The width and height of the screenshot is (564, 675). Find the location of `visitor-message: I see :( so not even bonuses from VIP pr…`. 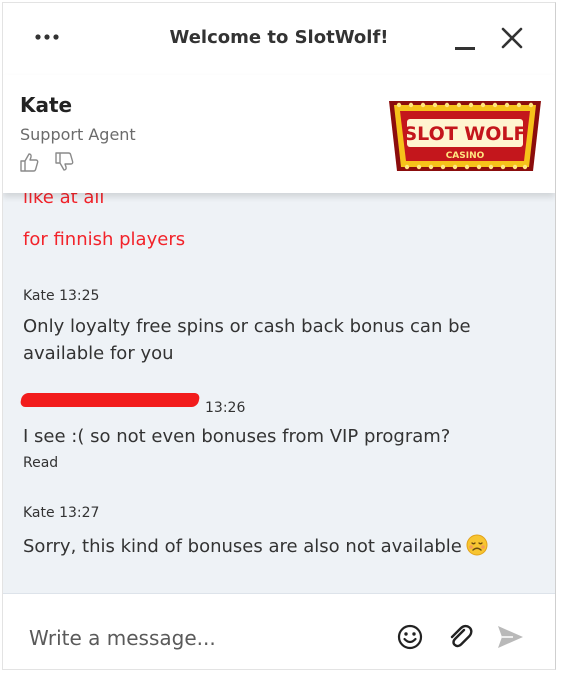

visitor-message: I see :( so not even bonuses from VIP pr… is located at coordinates (237, 436).